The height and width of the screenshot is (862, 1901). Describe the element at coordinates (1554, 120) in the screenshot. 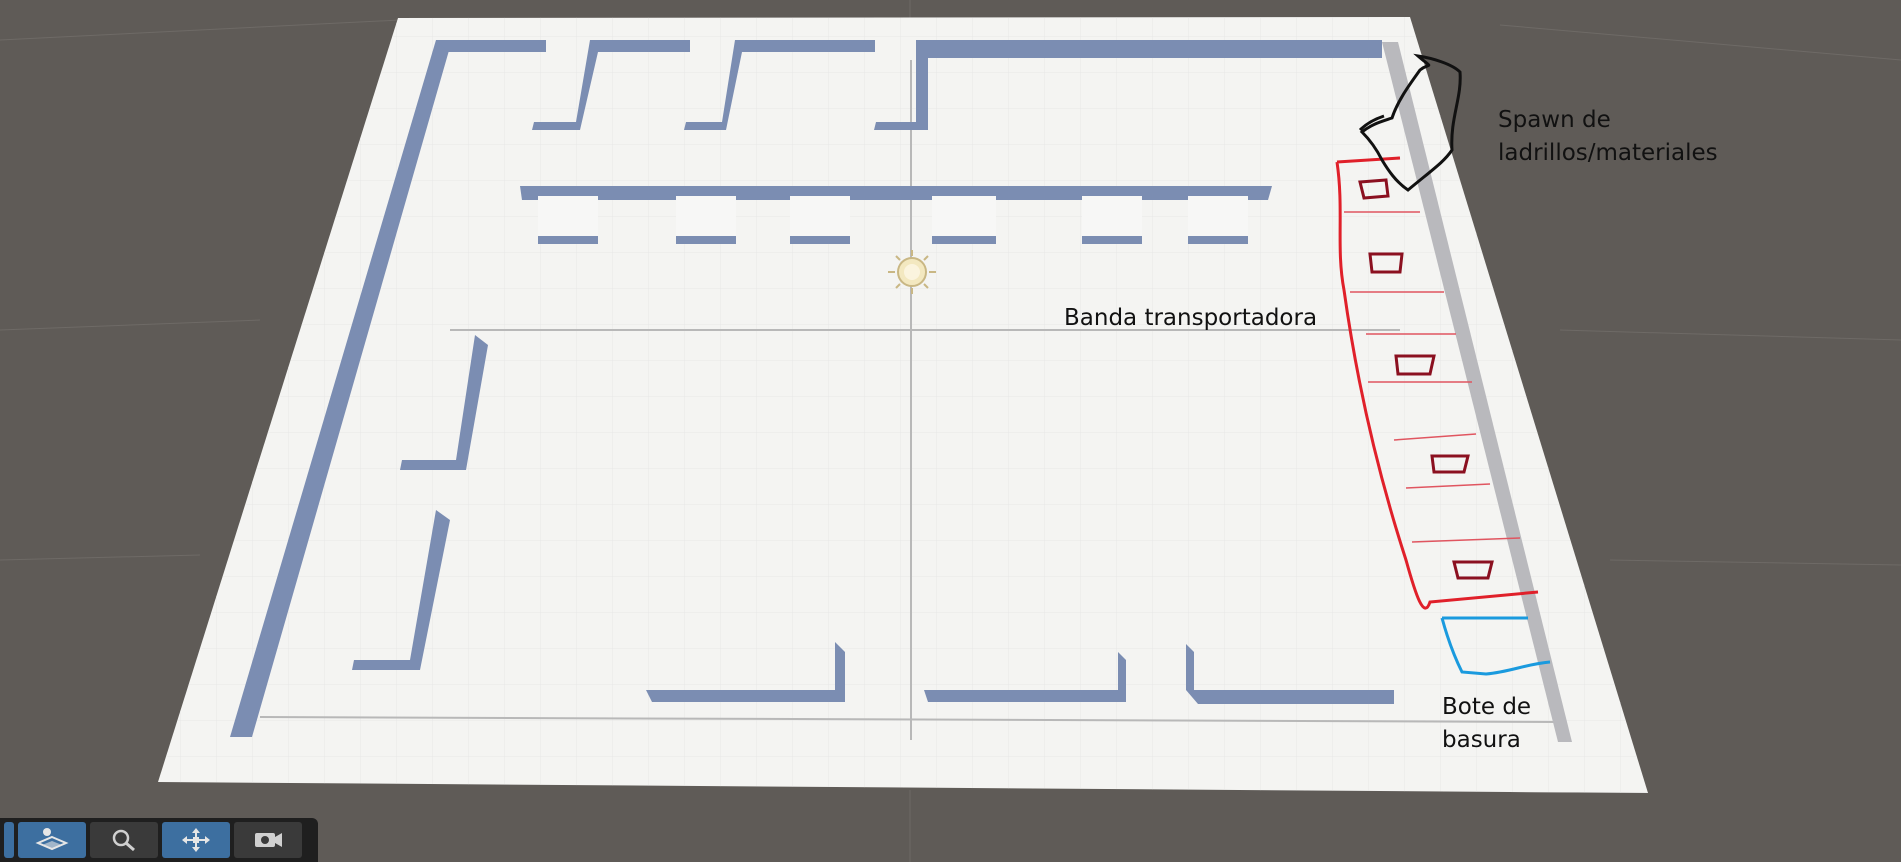

I see `spawn-label-line1: Spawn de` at that location.